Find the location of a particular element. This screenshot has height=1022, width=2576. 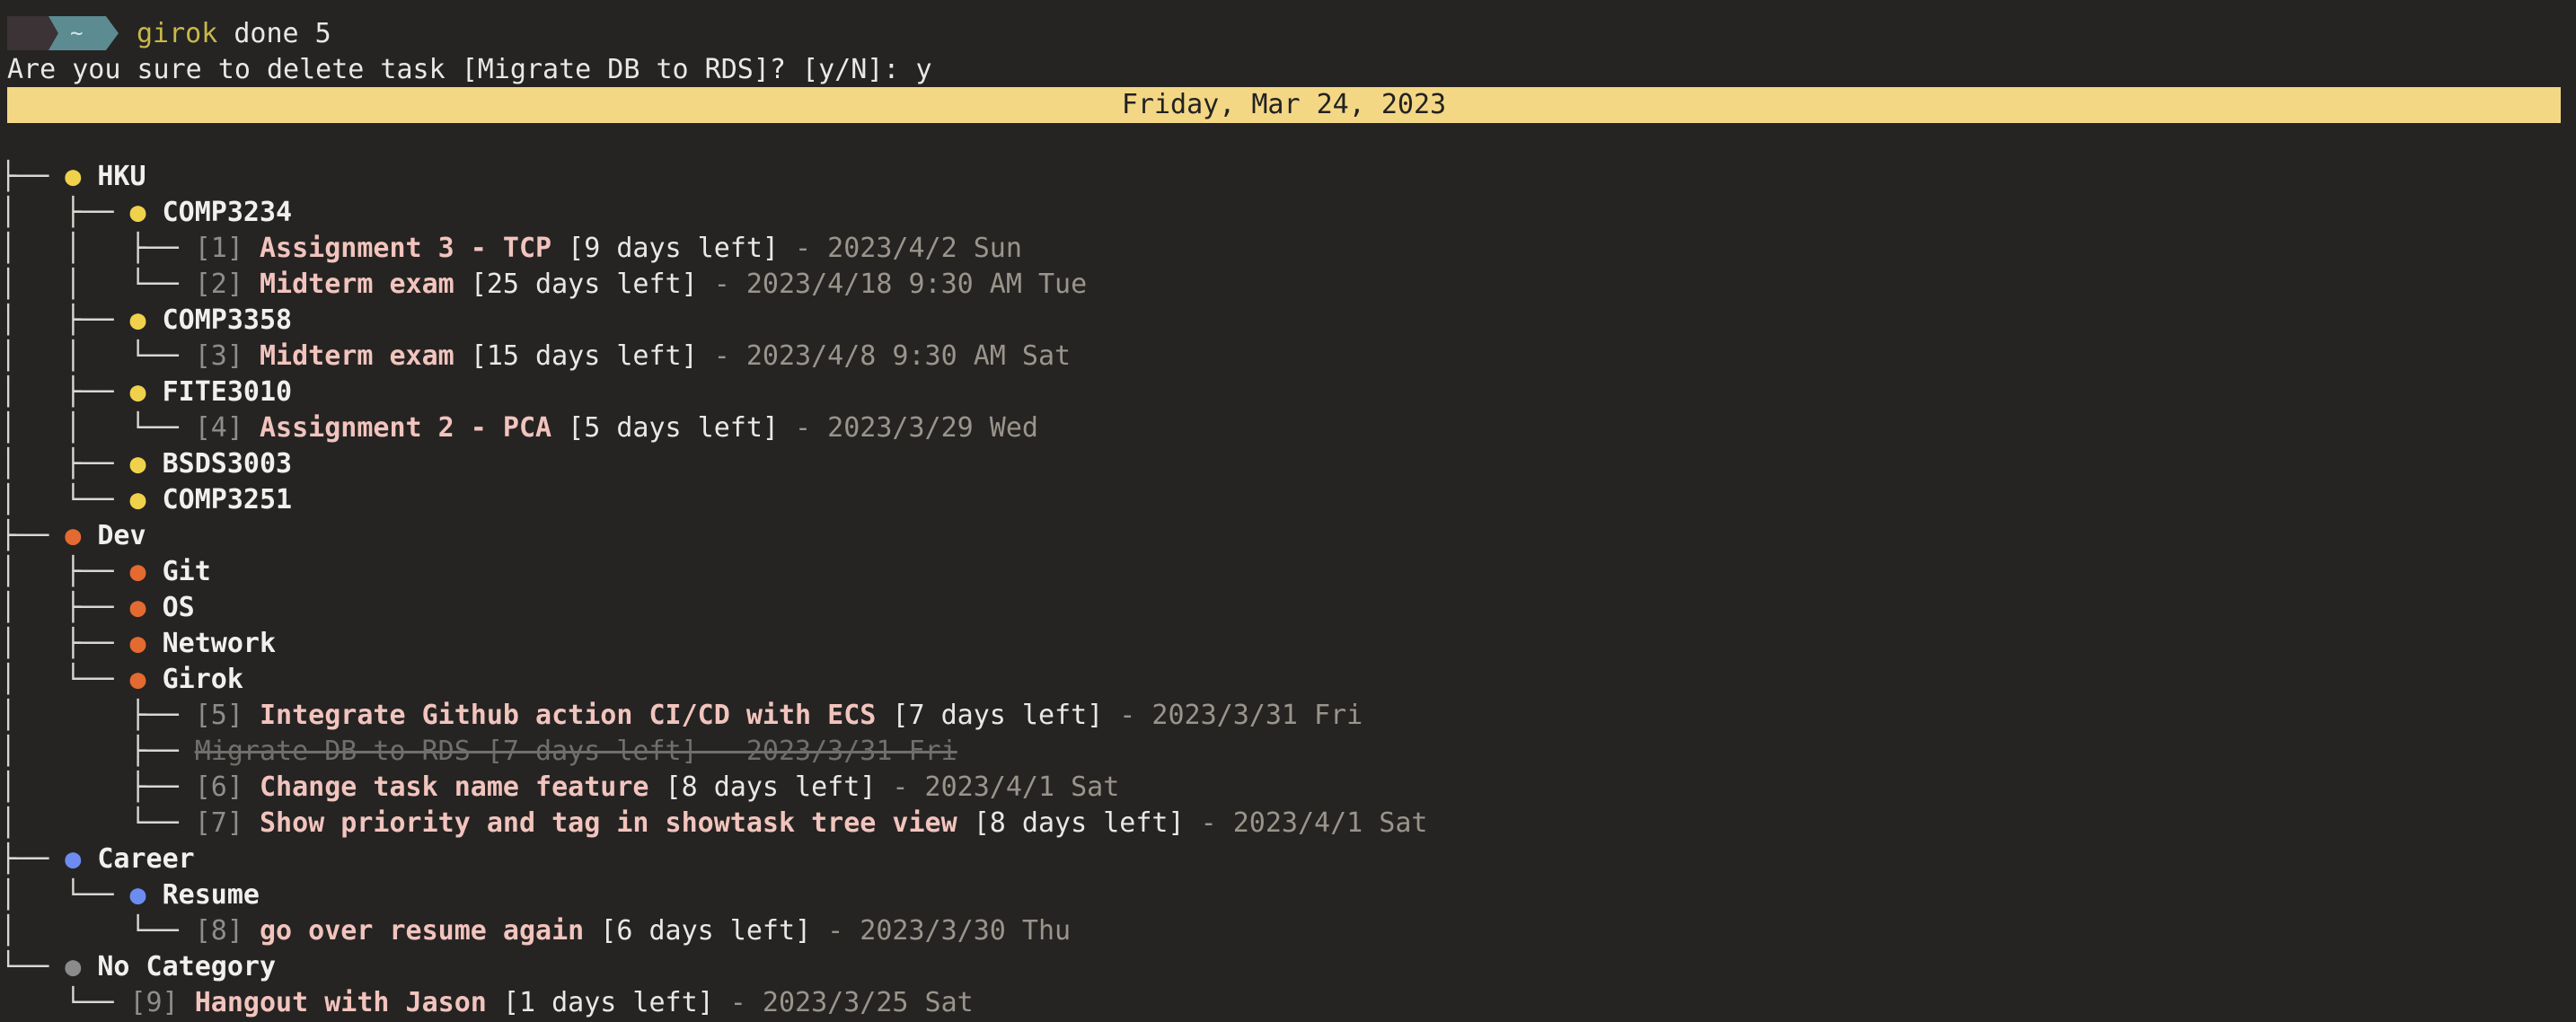

tree-category-nocategory: └── ● No Category is located at coordinates (138, 966).